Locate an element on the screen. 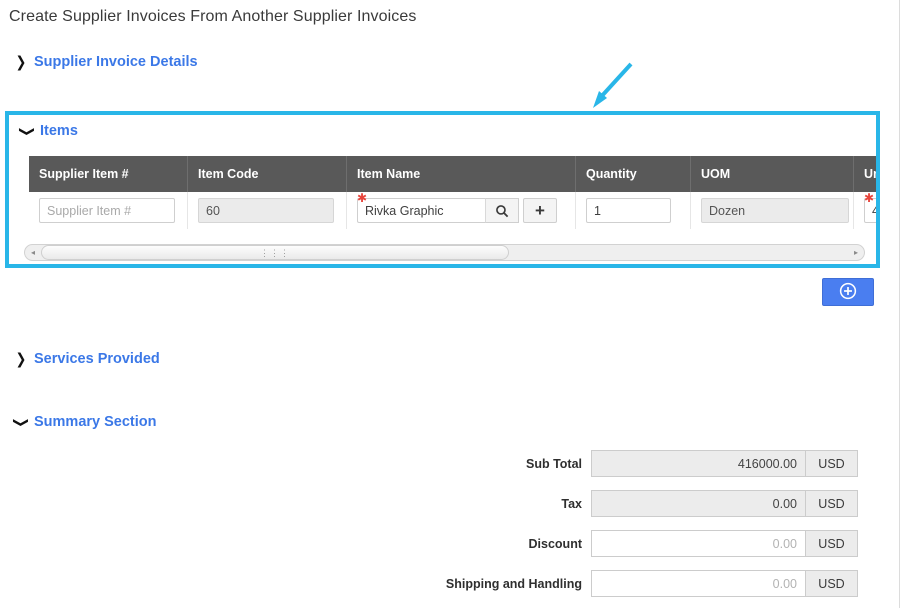 This screenshot has width=901, height=608. plus-icon: + is located at coordinates (540, 210).